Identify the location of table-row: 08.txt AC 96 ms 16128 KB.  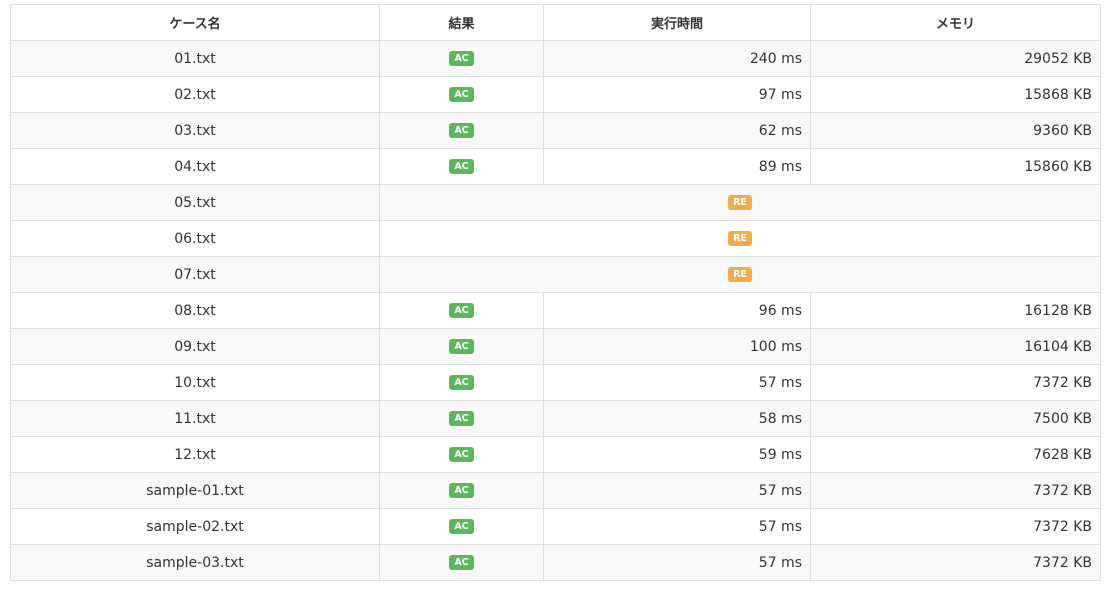
(555, 310).